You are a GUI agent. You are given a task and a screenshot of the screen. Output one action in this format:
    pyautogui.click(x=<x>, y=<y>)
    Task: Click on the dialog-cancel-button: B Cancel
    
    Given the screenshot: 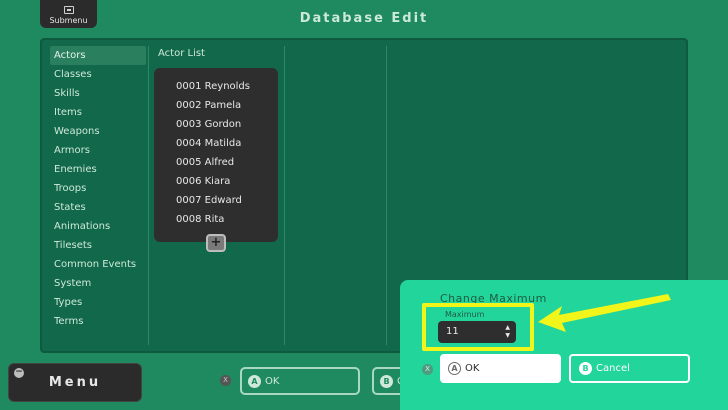 What is the action you would take?
    pyautogui.click(x=629, y=368)
    